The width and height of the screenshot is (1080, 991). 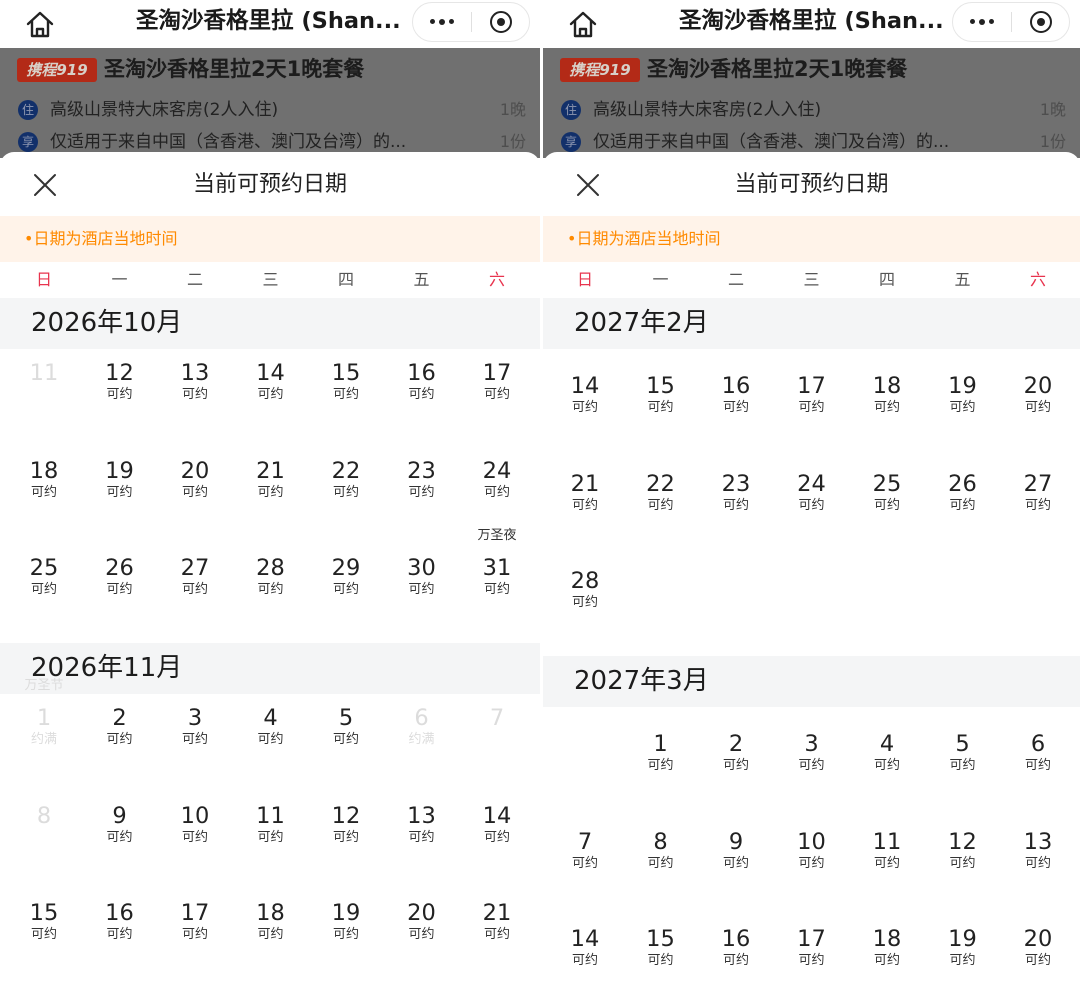 What do you see at coordinates (777, 69) in the screenshot?
I see `package-title: 圣淘沙香格里拉2天1晚套餐` at bounding box center [777, 69].